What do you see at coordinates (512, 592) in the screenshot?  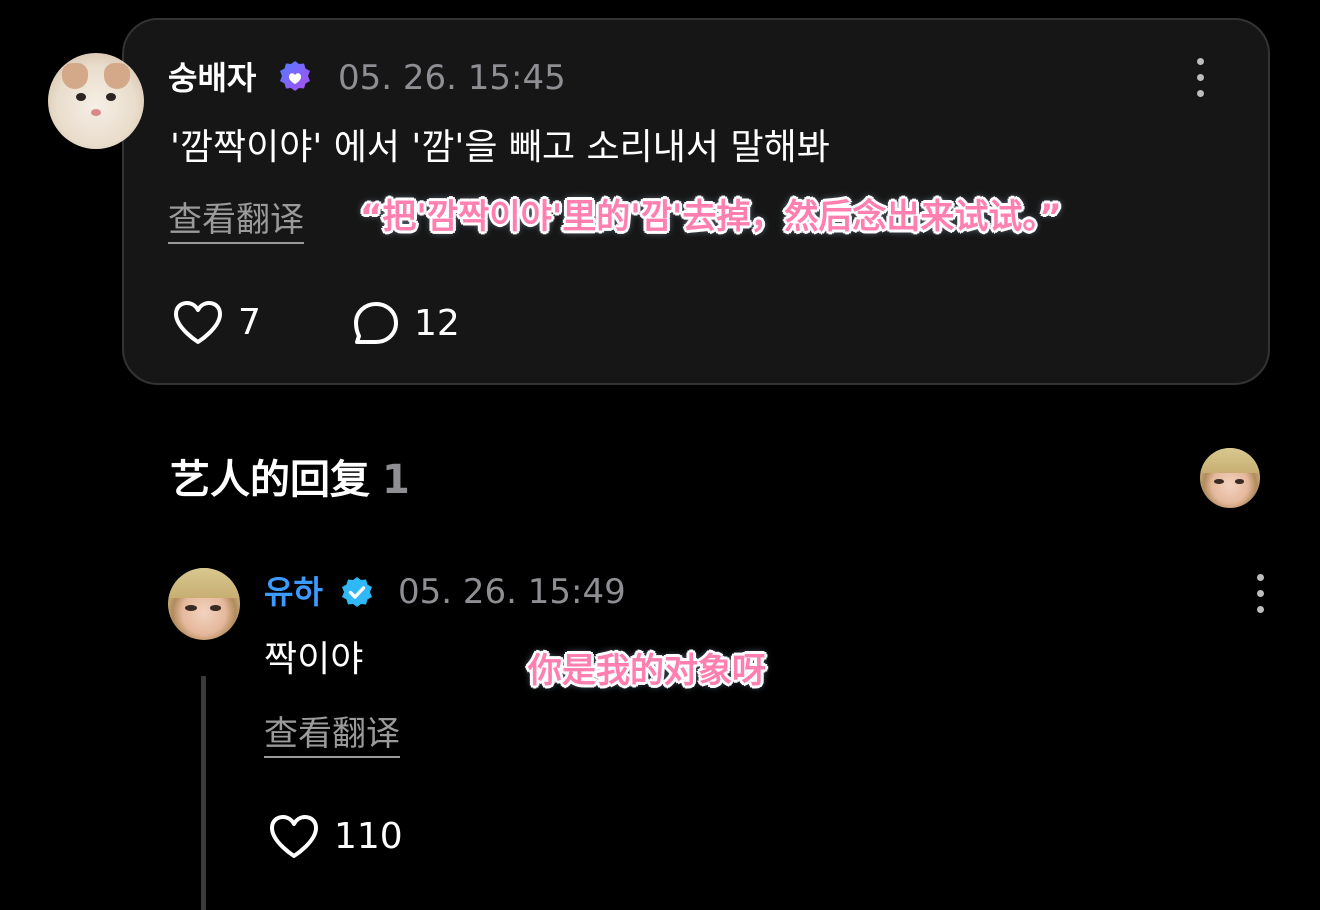 I see `reply-timestamp: 05. 26. 15:49` at bounding box center [512, 592].